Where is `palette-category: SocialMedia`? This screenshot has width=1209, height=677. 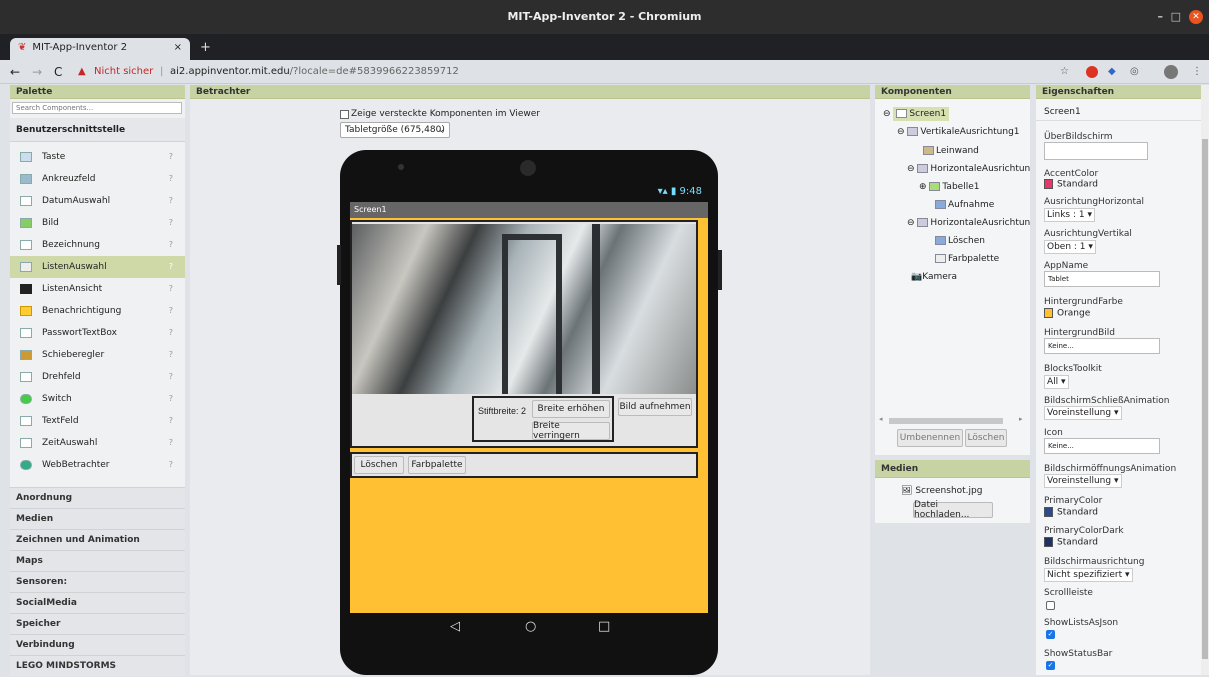 palette-category: SocialMedia is located at coordinates (97, 602).